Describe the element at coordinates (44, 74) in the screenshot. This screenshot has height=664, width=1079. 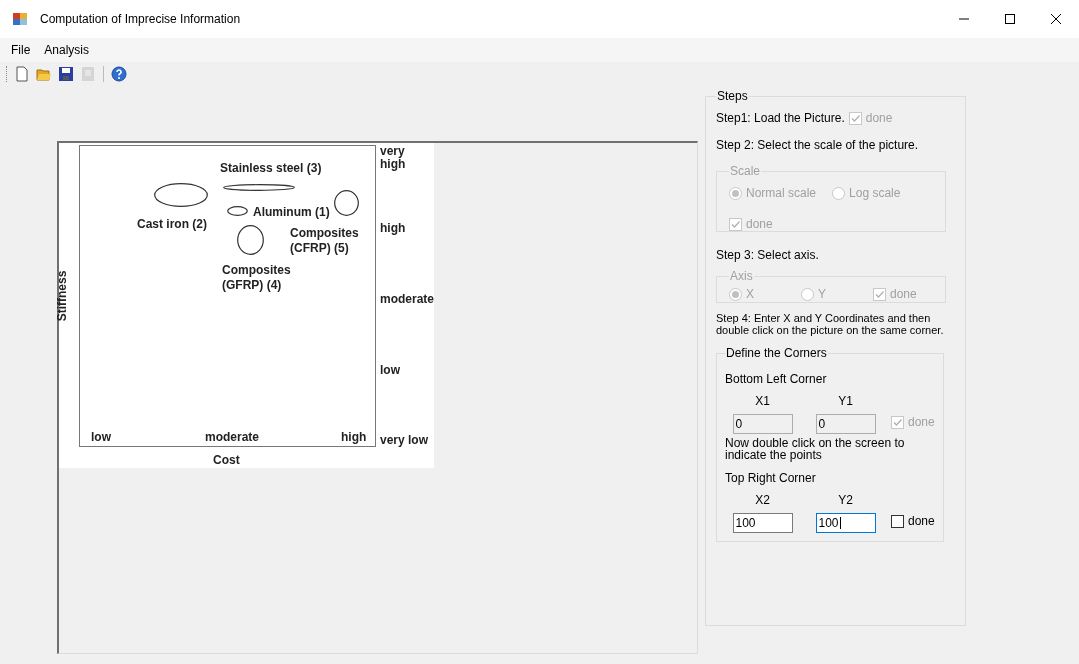
I see `open-folder-icon` at that location.